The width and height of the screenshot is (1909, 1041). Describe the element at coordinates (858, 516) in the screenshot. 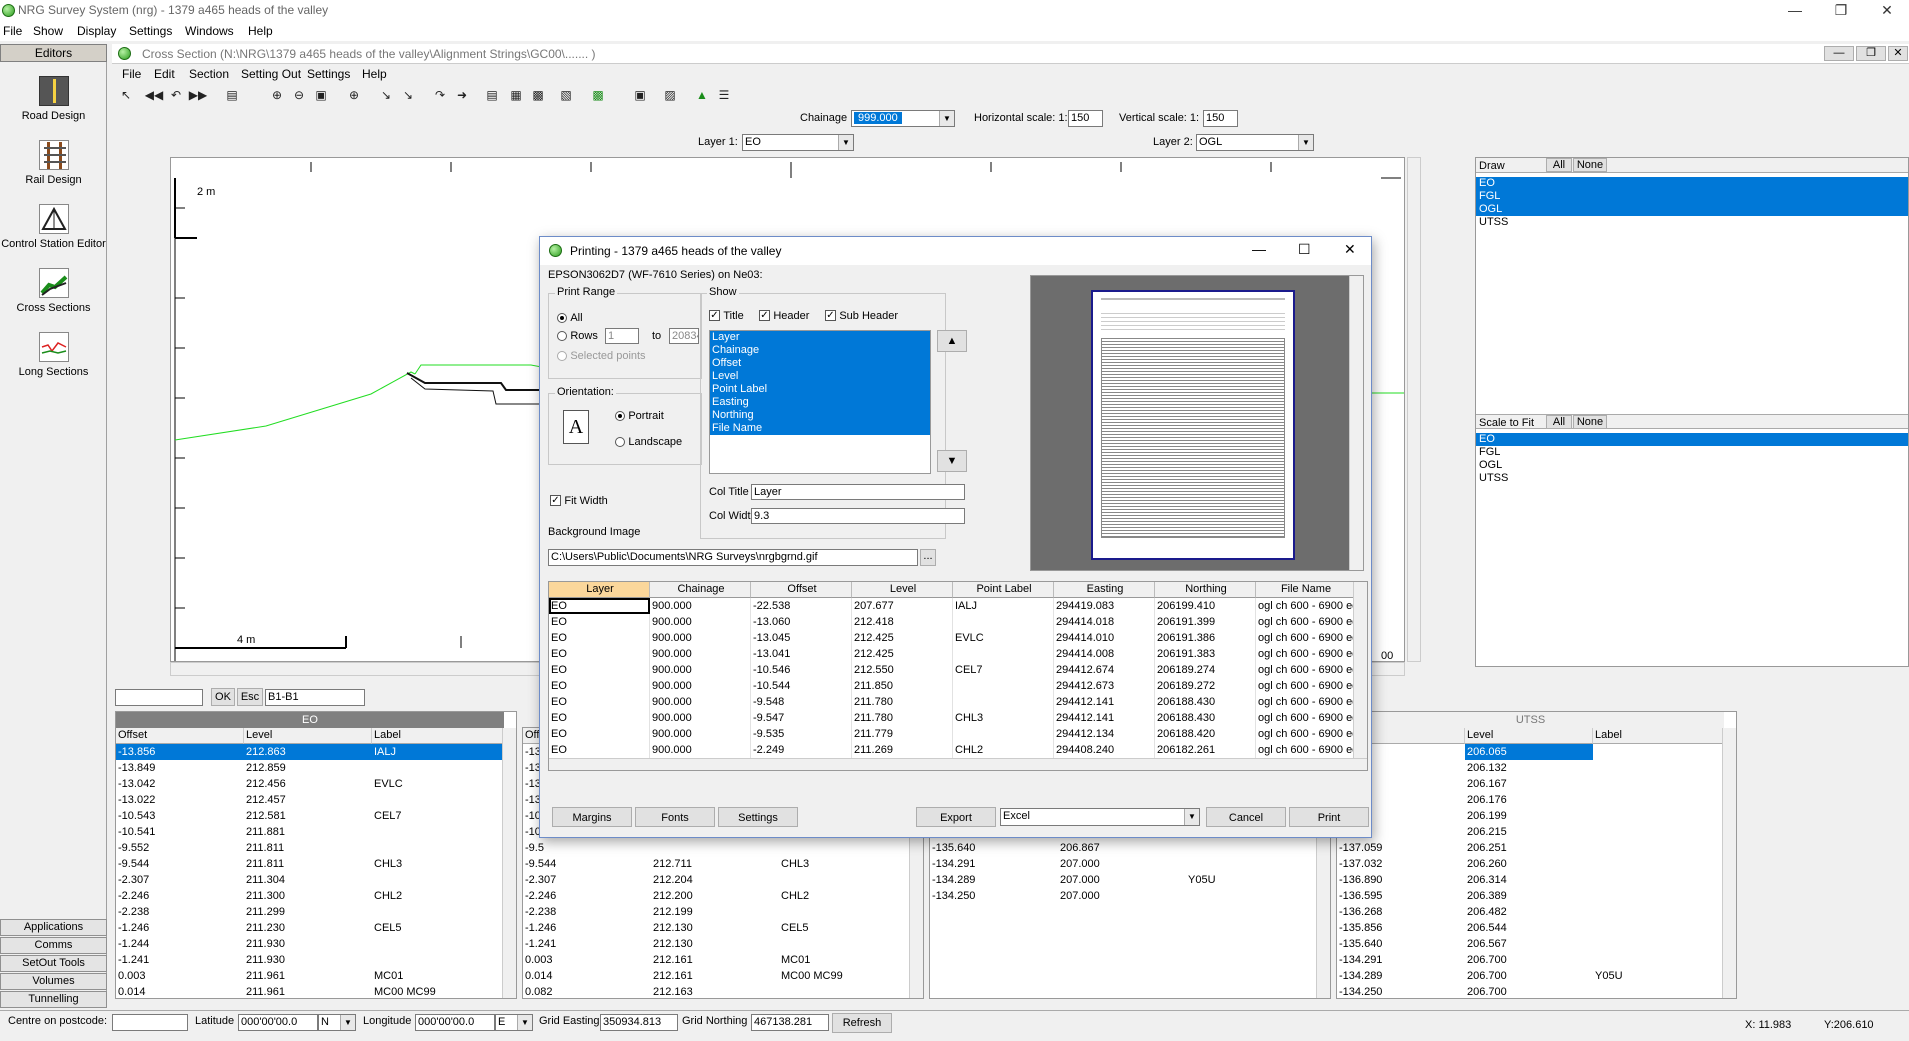

I see `col-width-input: 9.3` at that location.